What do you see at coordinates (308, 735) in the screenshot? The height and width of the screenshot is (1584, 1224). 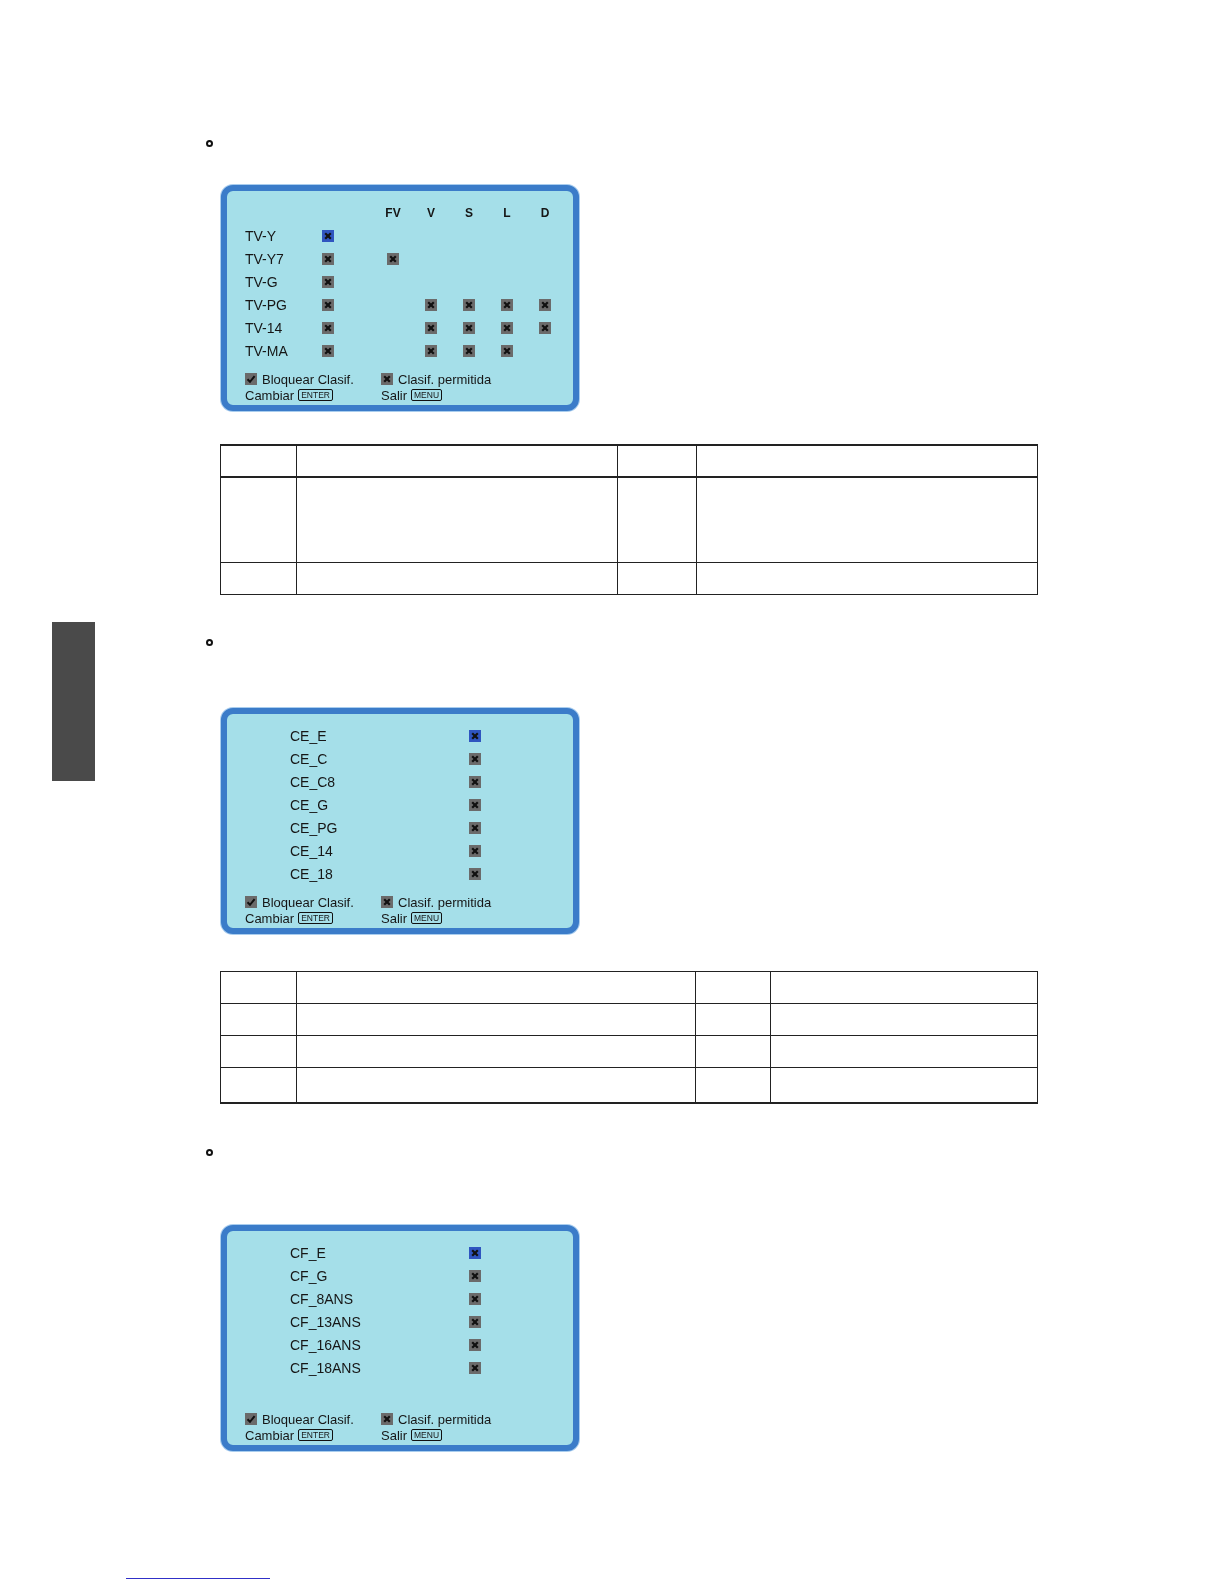 I see `rating-label: CE_E` at bounding box center [308, 735].